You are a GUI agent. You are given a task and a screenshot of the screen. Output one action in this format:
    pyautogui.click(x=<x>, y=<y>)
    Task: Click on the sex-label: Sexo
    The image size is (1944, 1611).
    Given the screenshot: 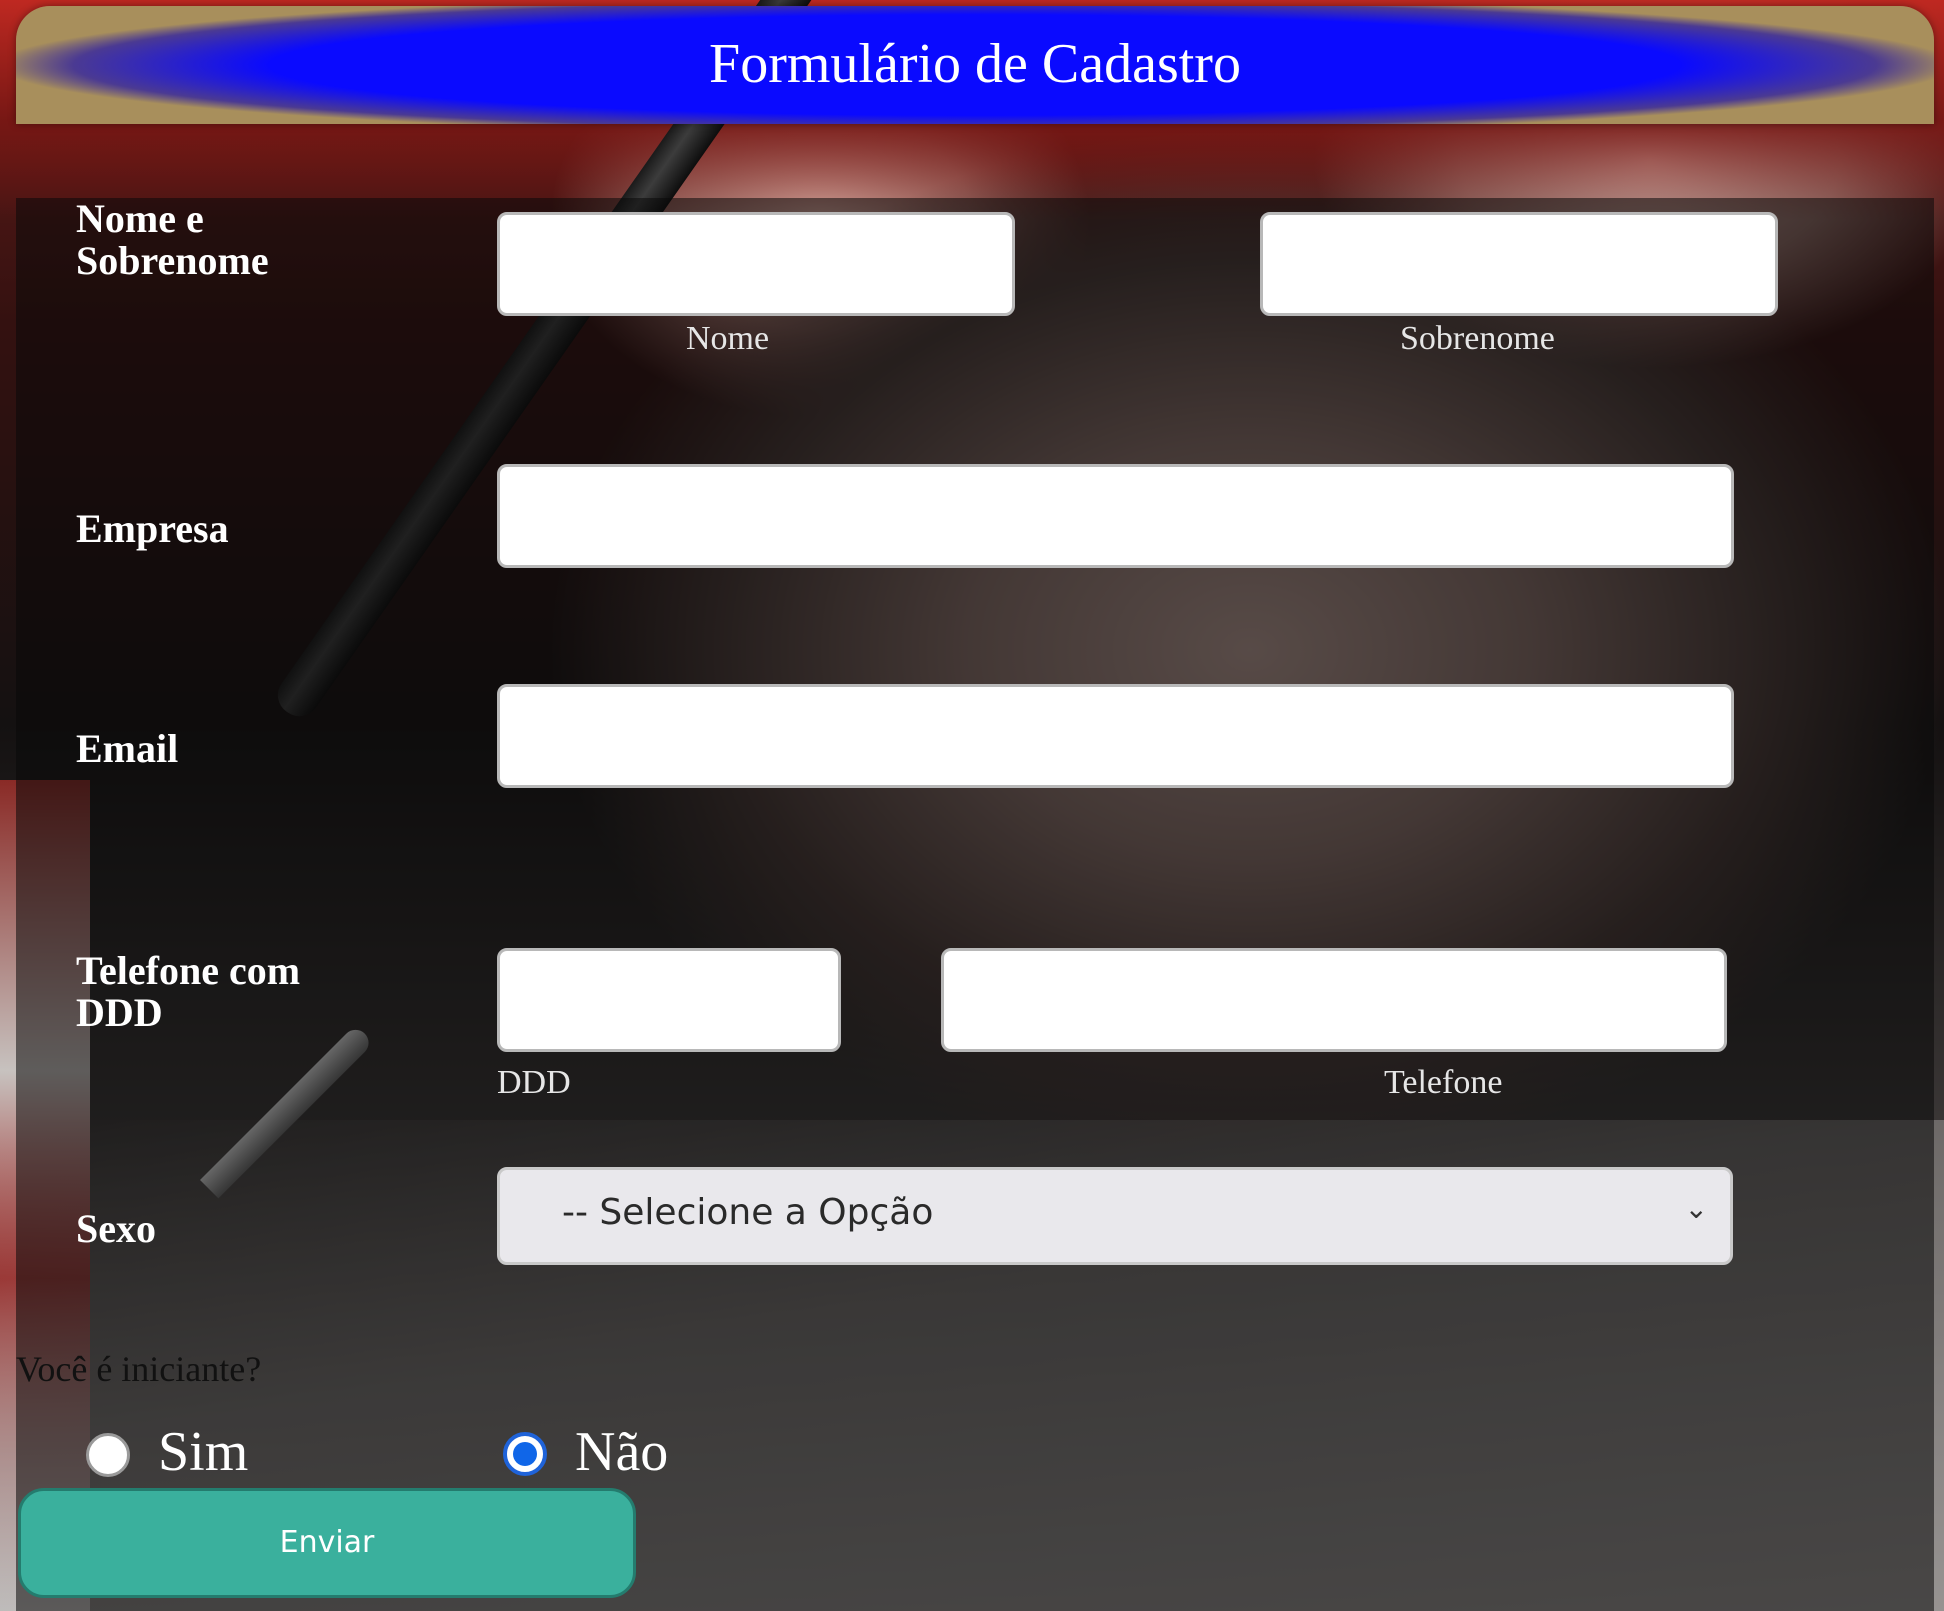 What is the action you would take?
    pyautogui.click(x=116, y=1228)
    